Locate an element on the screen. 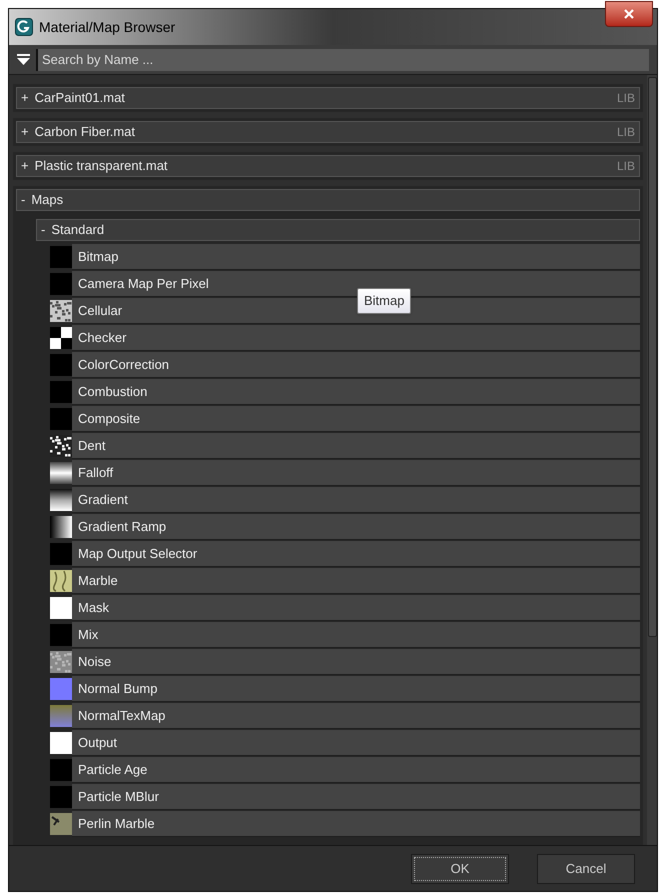  close-icon is located at coordinates (629, 14).